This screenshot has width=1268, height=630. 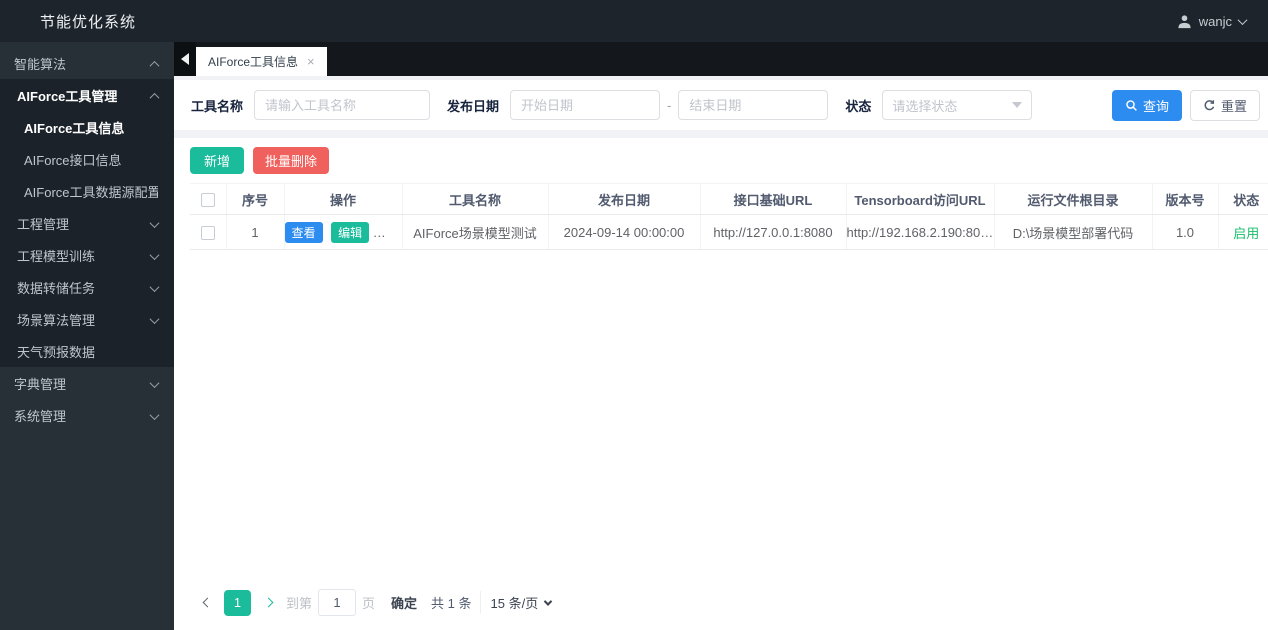 I want to click on tool-name-input, so click(x=342, y=105).